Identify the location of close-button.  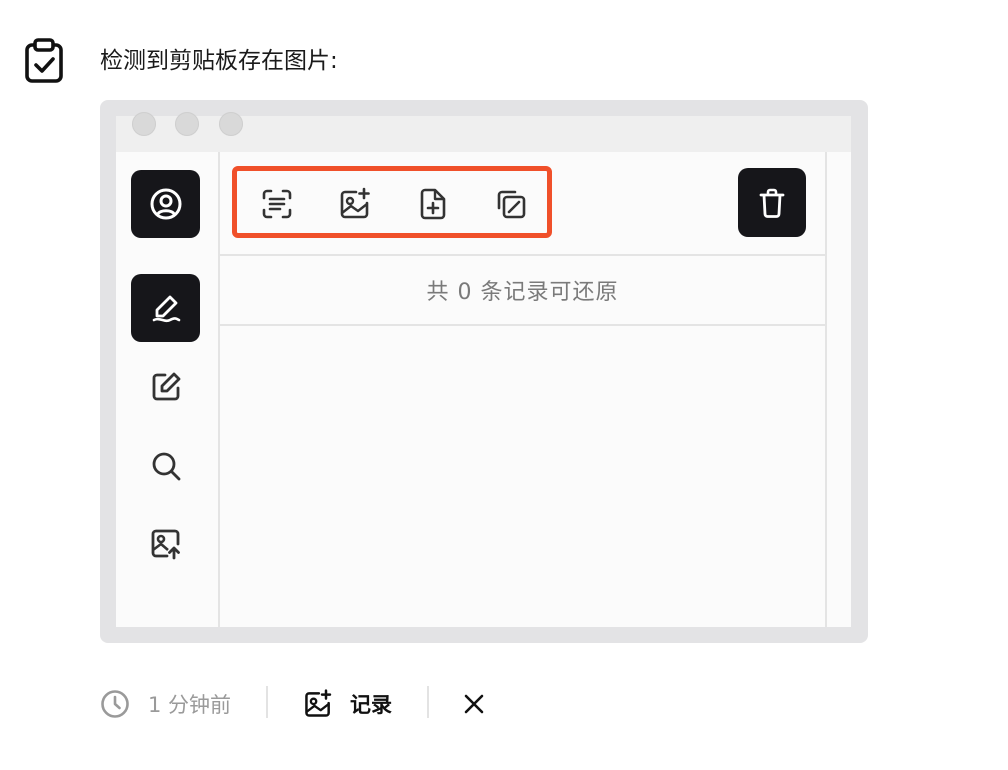
(474, 704).